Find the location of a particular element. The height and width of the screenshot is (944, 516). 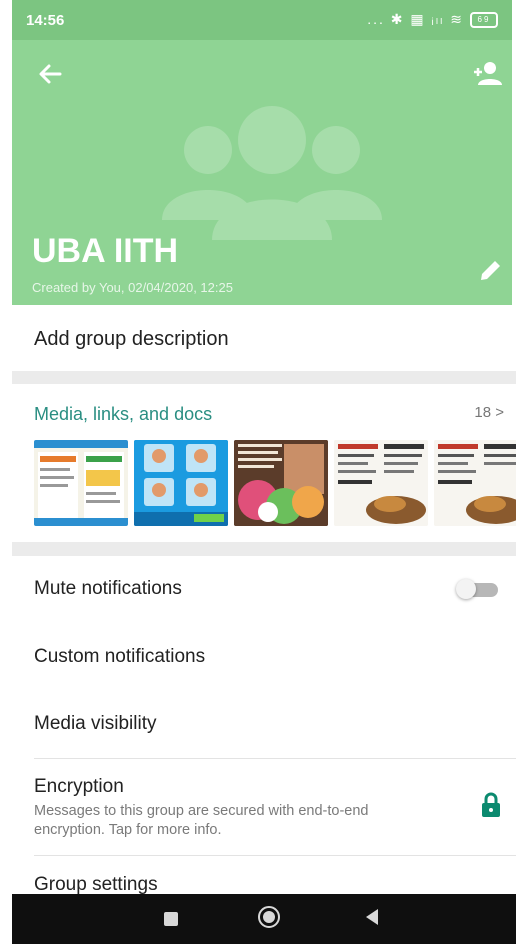

arrow-left-icon is located at coordinates (50, 74).